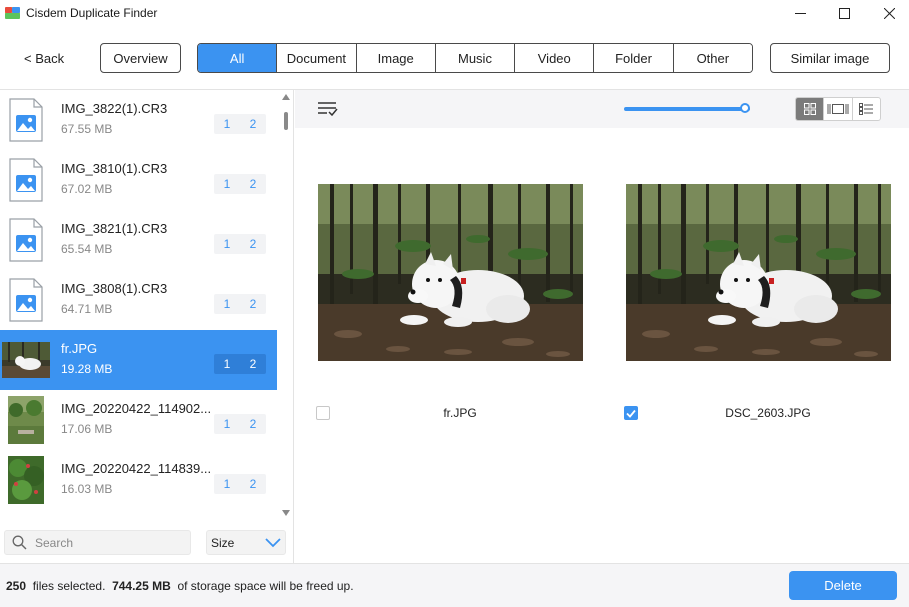 This screenshot has height=607, width=909. I want to click on file-list-scrollbar, so click(286, 305).